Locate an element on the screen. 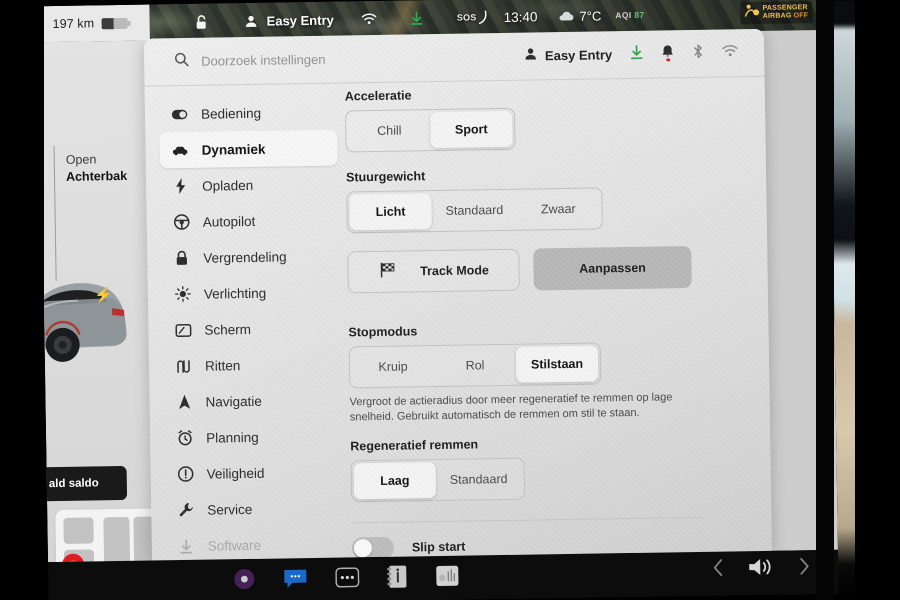 Image resolution: width=900 pixels, height=600 pixels. range-value: 197 km is located at coordinates (73, 24).